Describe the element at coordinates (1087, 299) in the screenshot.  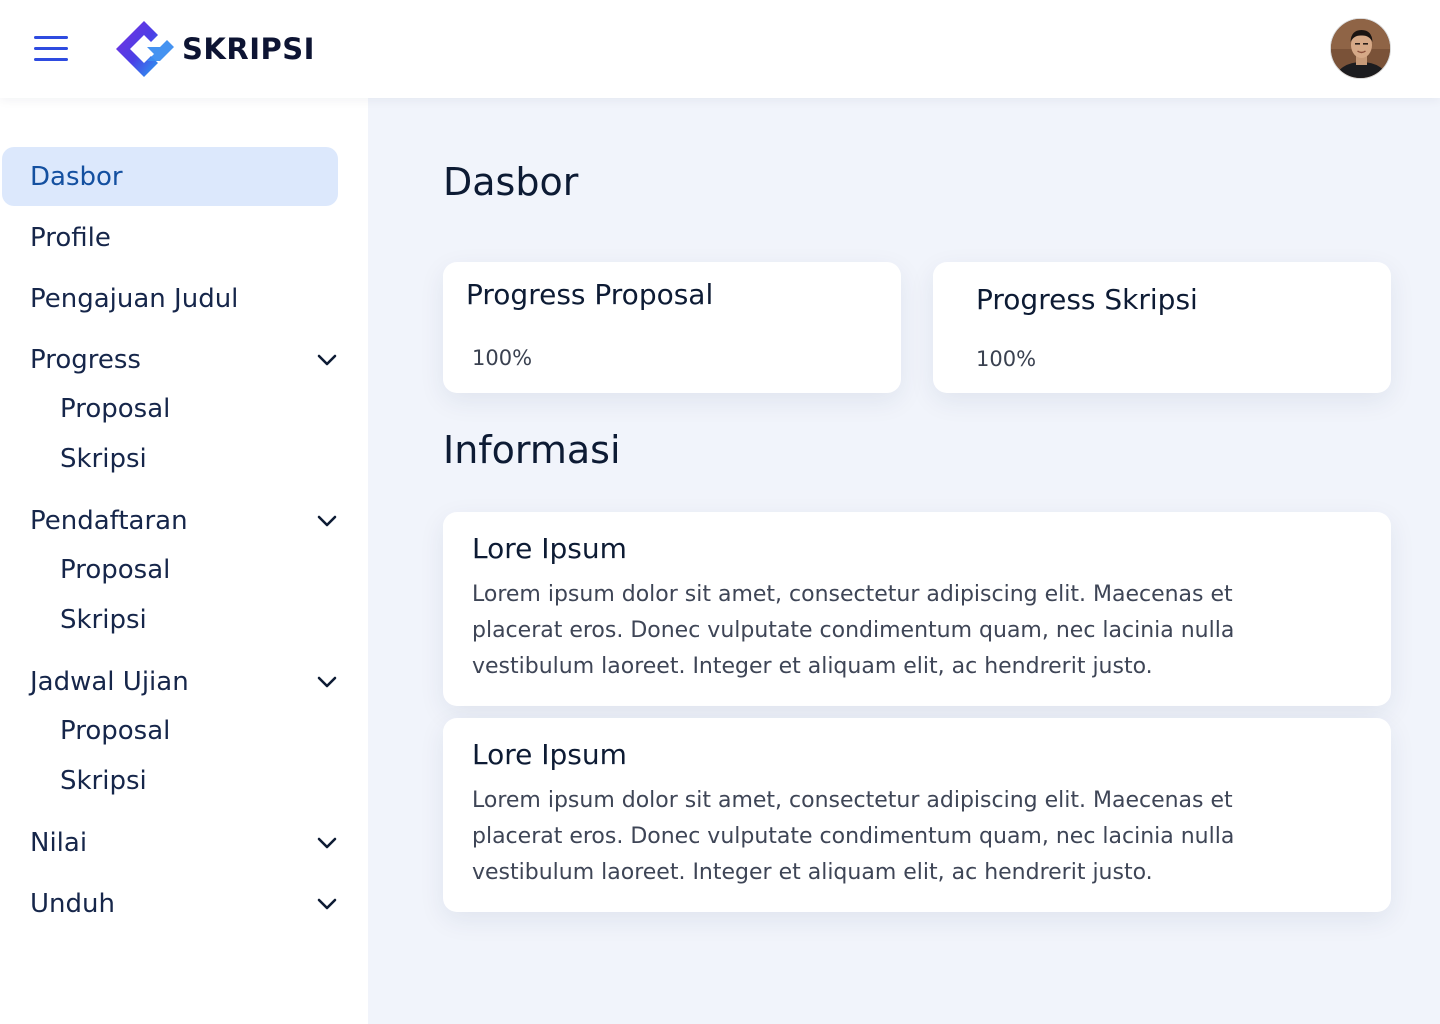
I see `stat-card-label: Progress Skripsi` at that location.